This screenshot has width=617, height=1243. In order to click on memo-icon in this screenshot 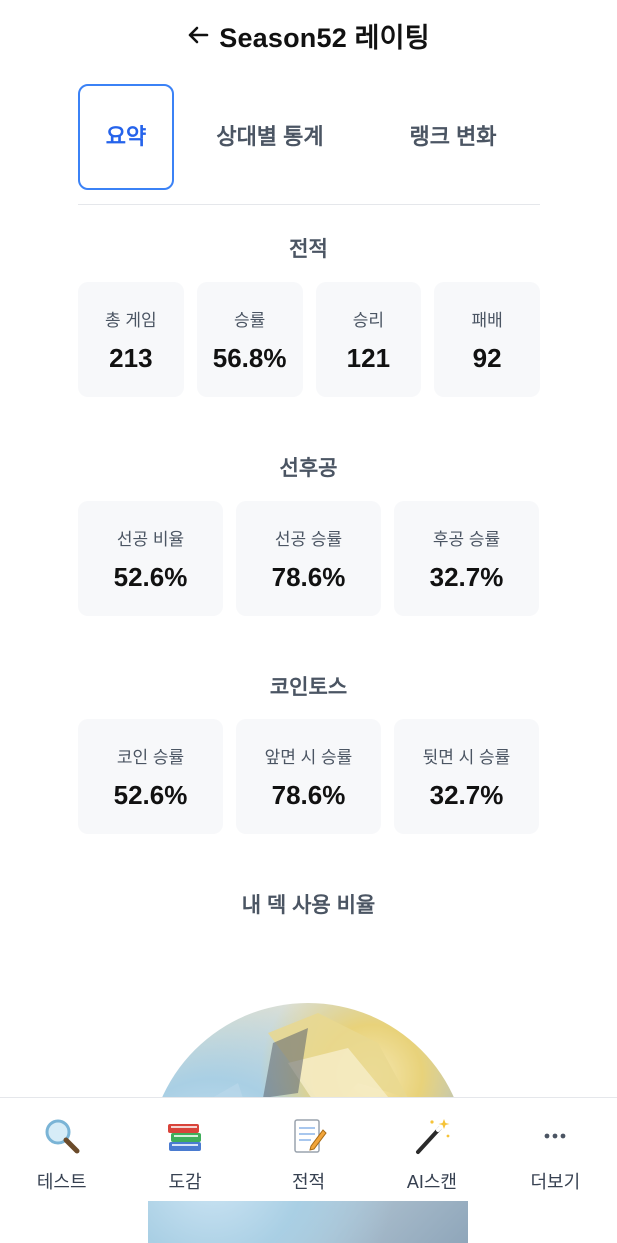, I will do `click(309, 1136)`.